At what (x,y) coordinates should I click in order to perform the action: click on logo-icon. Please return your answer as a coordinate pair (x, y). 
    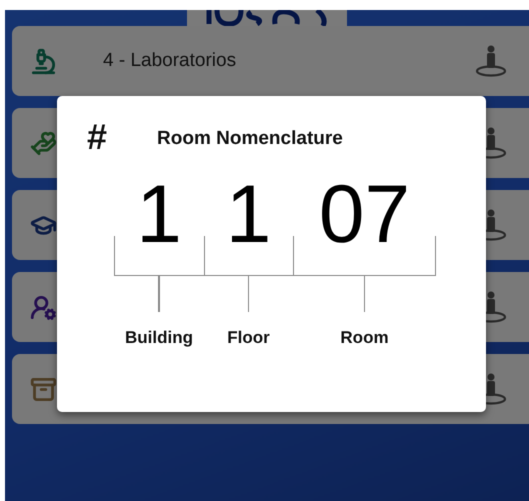
    Looking at the image, I should click on (267, 18).